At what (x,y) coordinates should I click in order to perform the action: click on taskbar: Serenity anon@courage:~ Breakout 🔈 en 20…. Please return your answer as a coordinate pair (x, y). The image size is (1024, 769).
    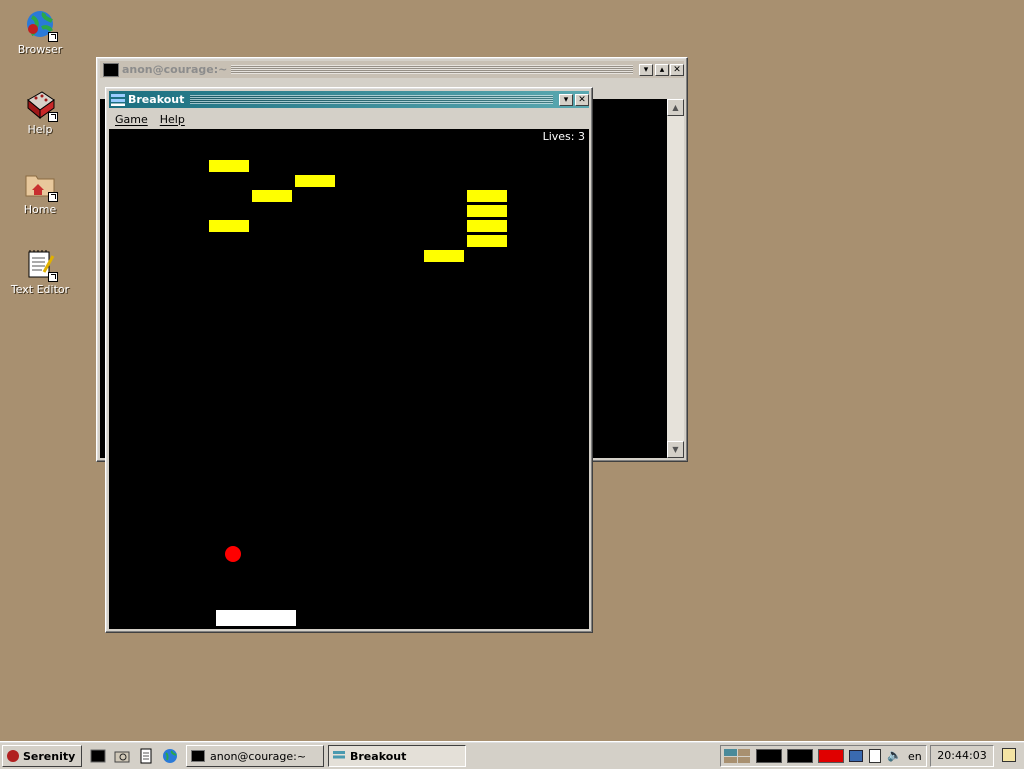
    Looking at the image, I should click on (512, 755).